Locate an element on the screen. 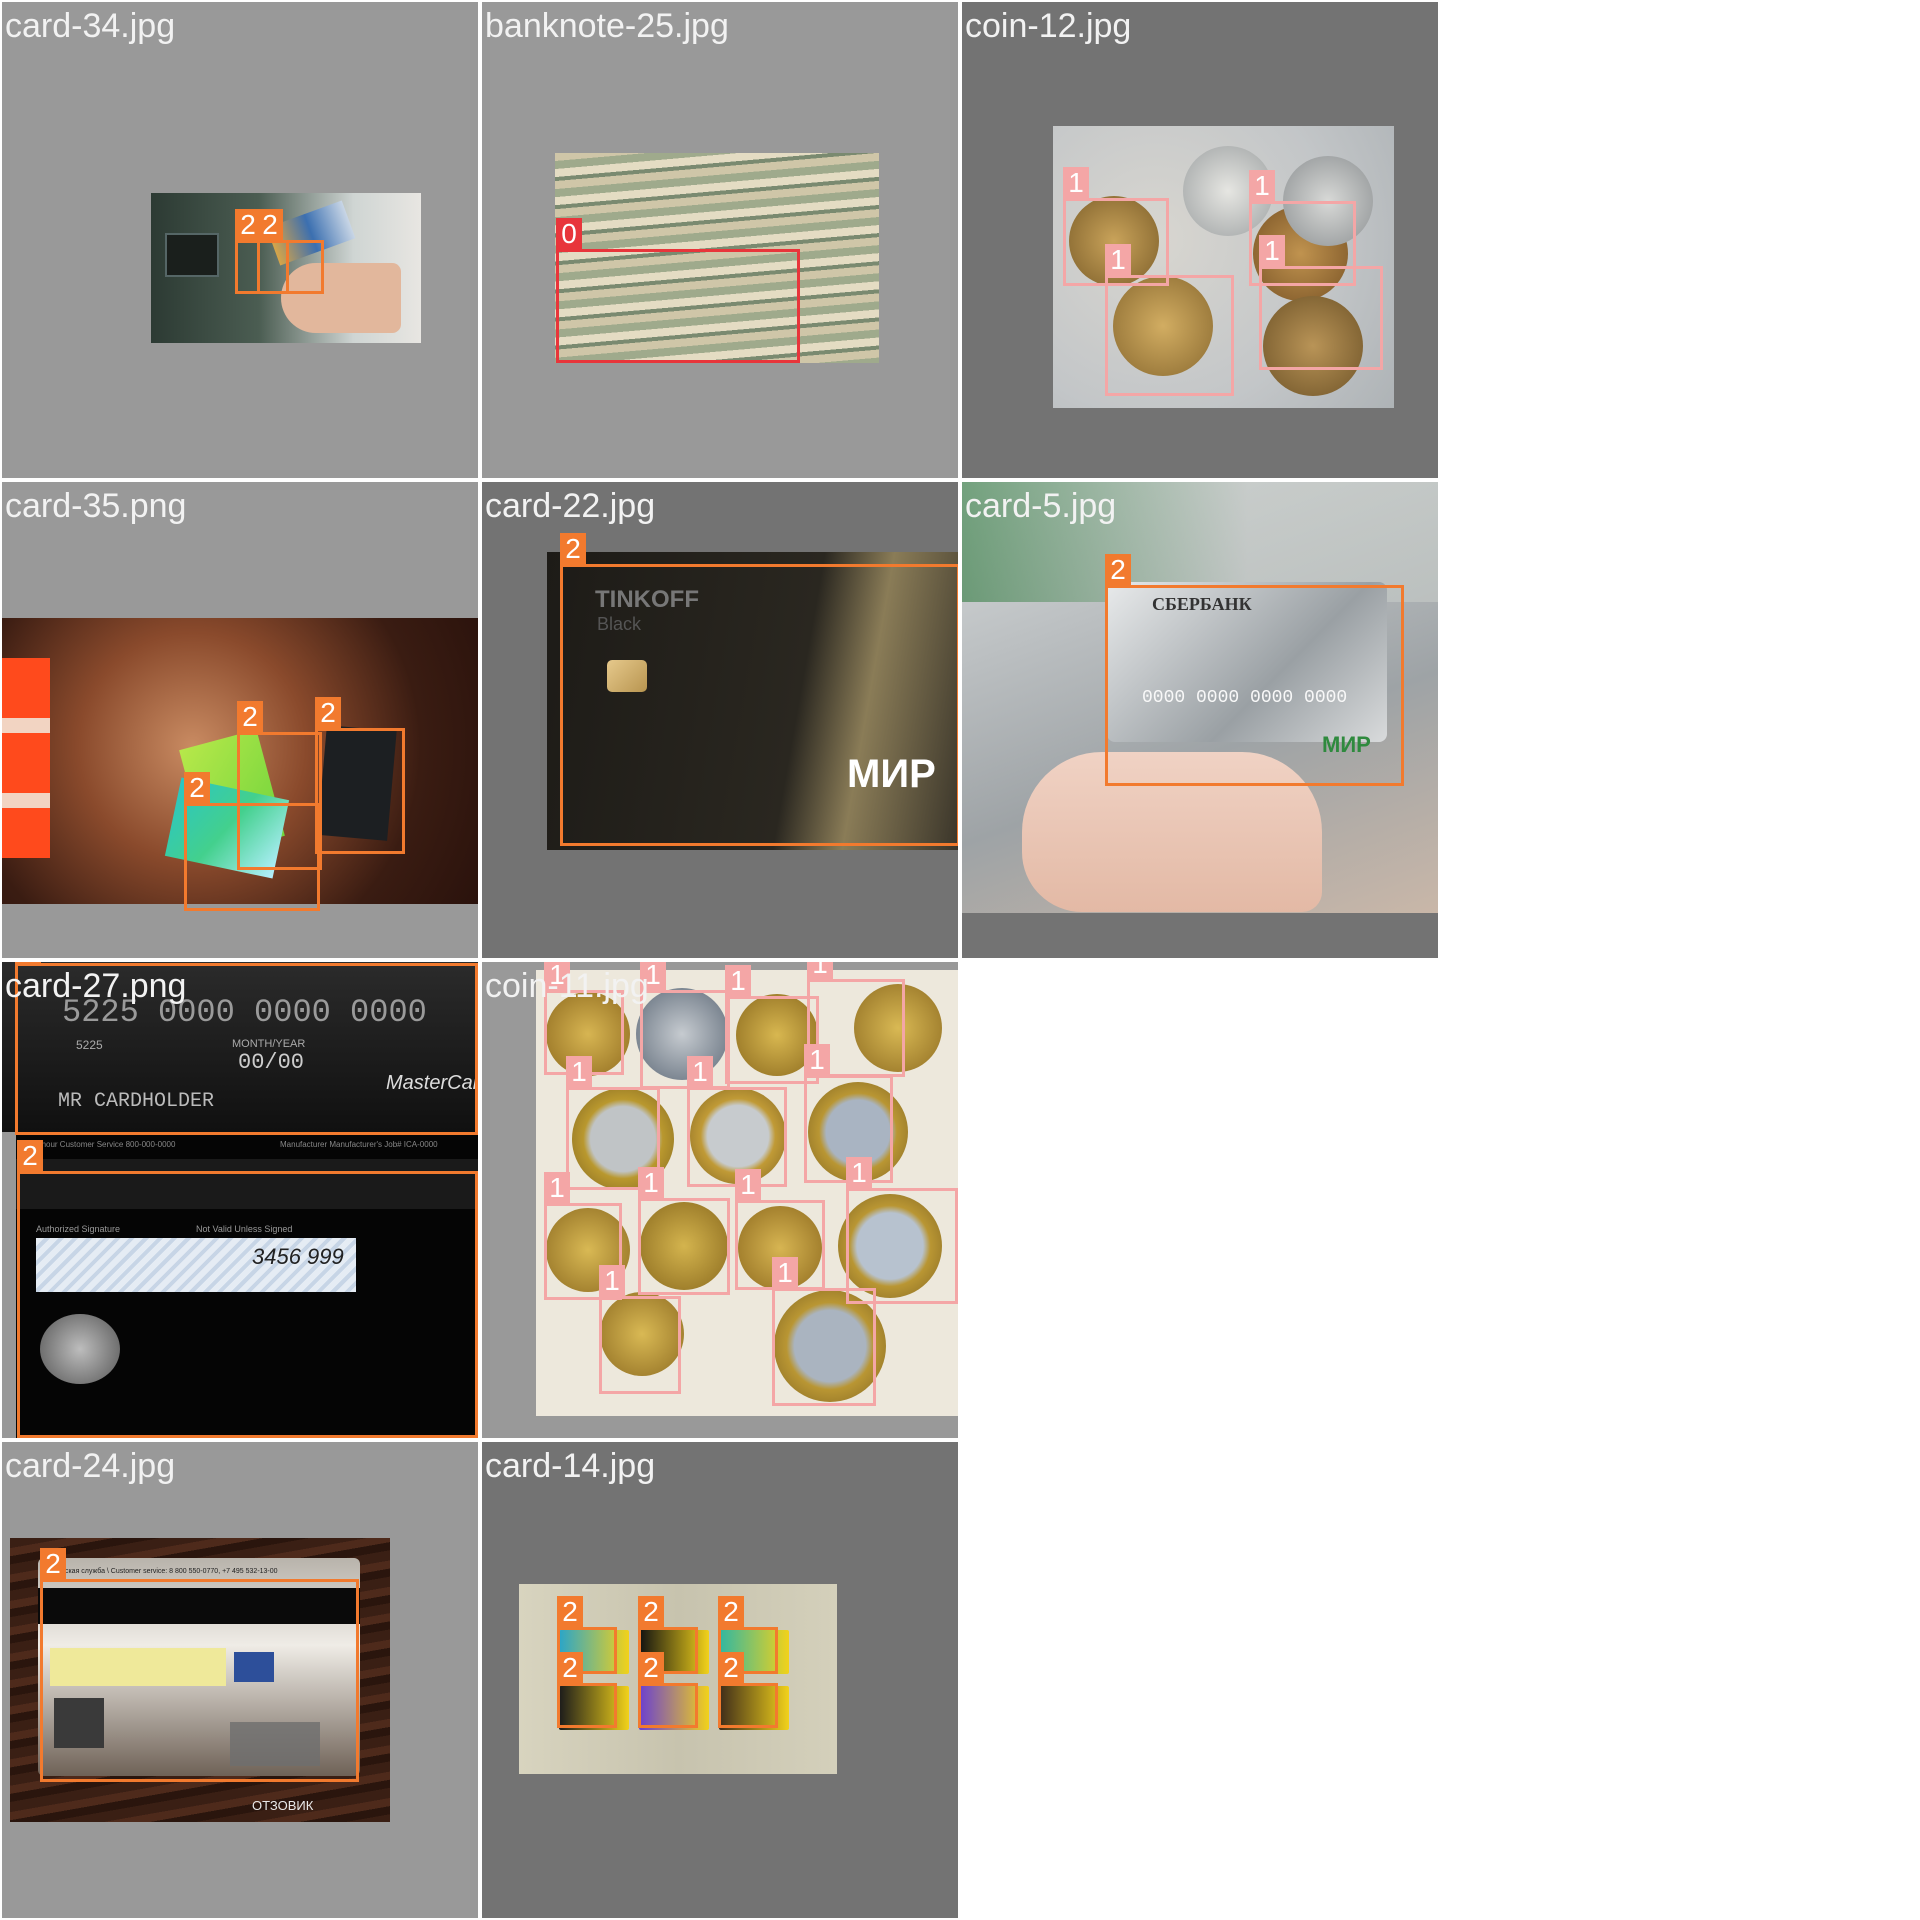 This screenshot has height=1920, width=1920. filename-label: card-22.jpg is located at coordinates (570, 506).